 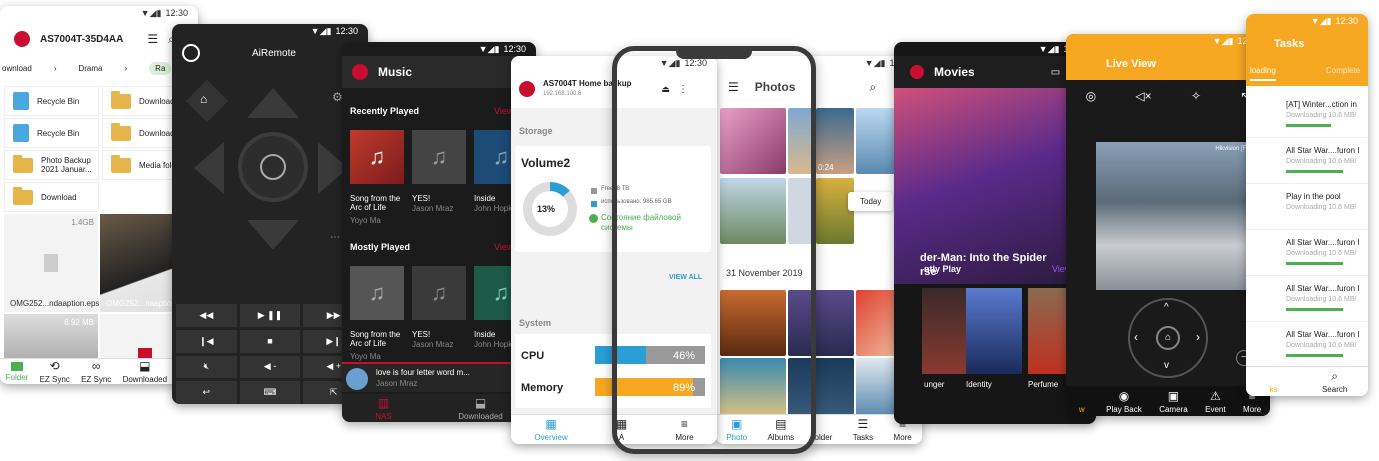 I want to click on more-icon: ⋯, so click(x=335, y=237).